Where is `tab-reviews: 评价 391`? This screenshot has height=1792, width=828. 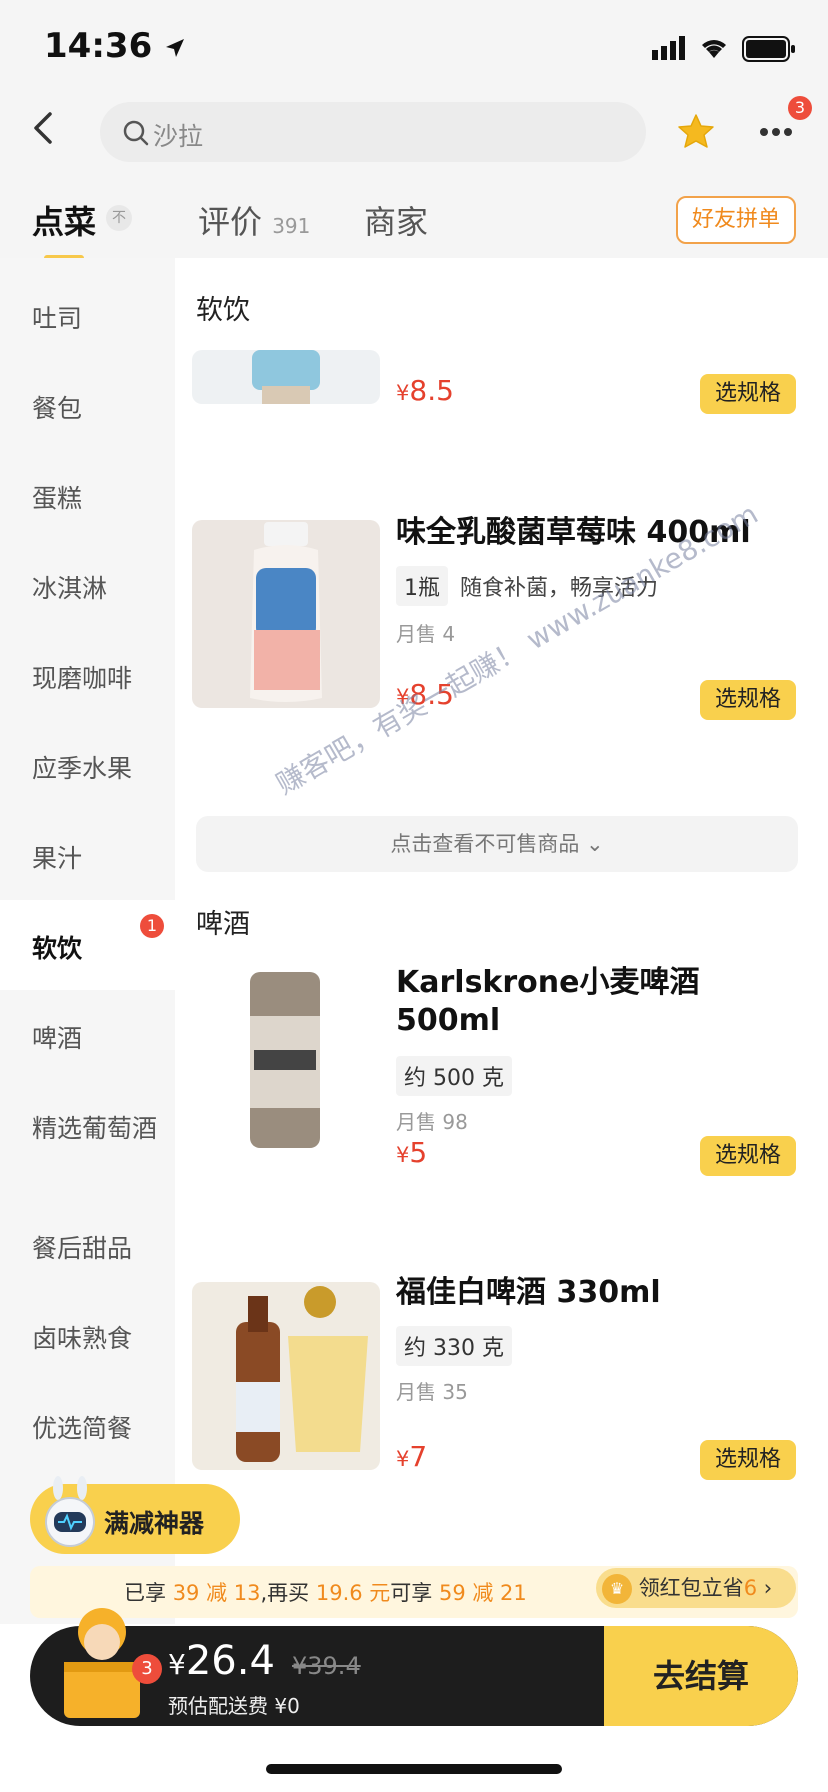
tab-reviews: 评价 391 is located at coordinates (254, 220).